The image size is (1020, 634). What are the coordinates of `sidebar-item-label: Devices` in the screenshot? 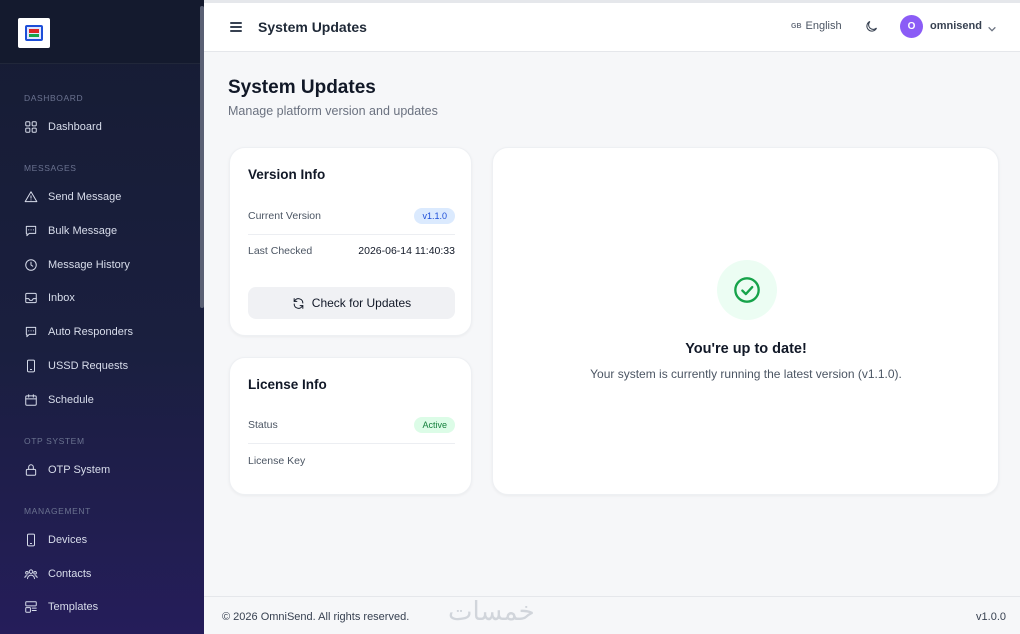 It's located at (68, 540).